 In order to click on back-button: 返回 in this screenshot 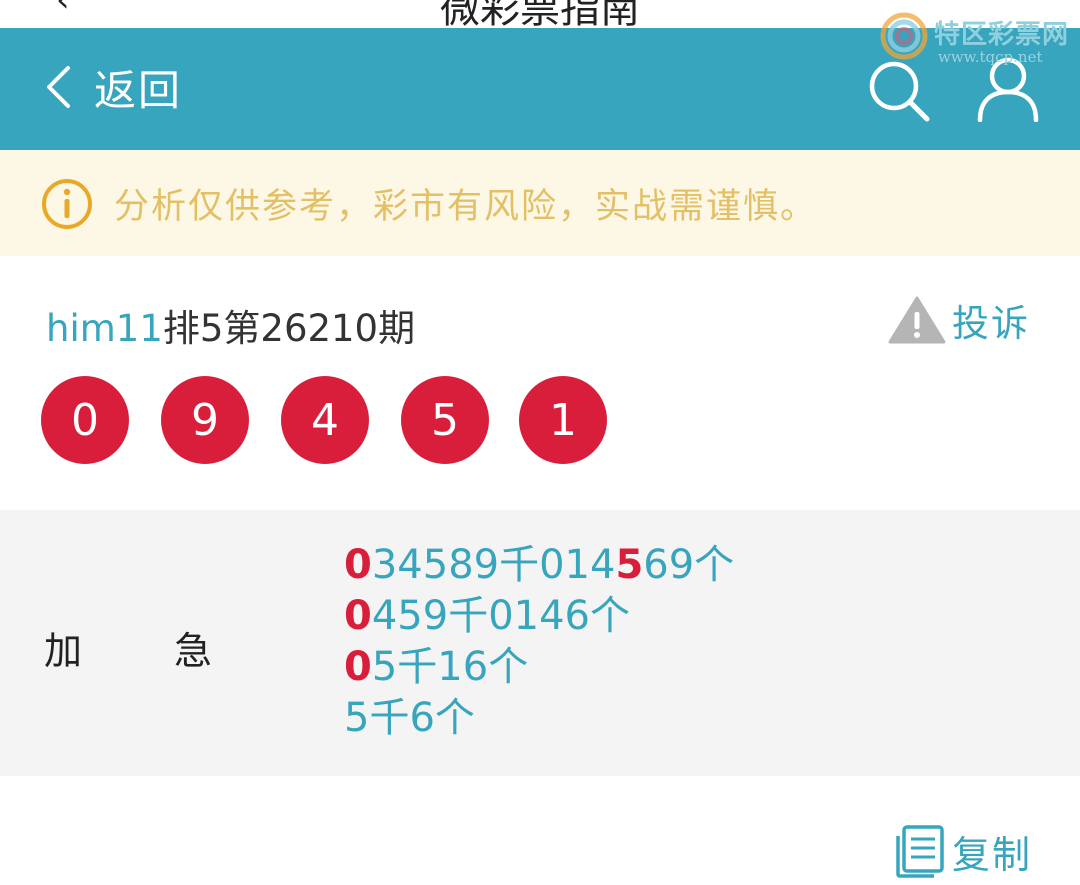, I will do `click(111, 87)`.